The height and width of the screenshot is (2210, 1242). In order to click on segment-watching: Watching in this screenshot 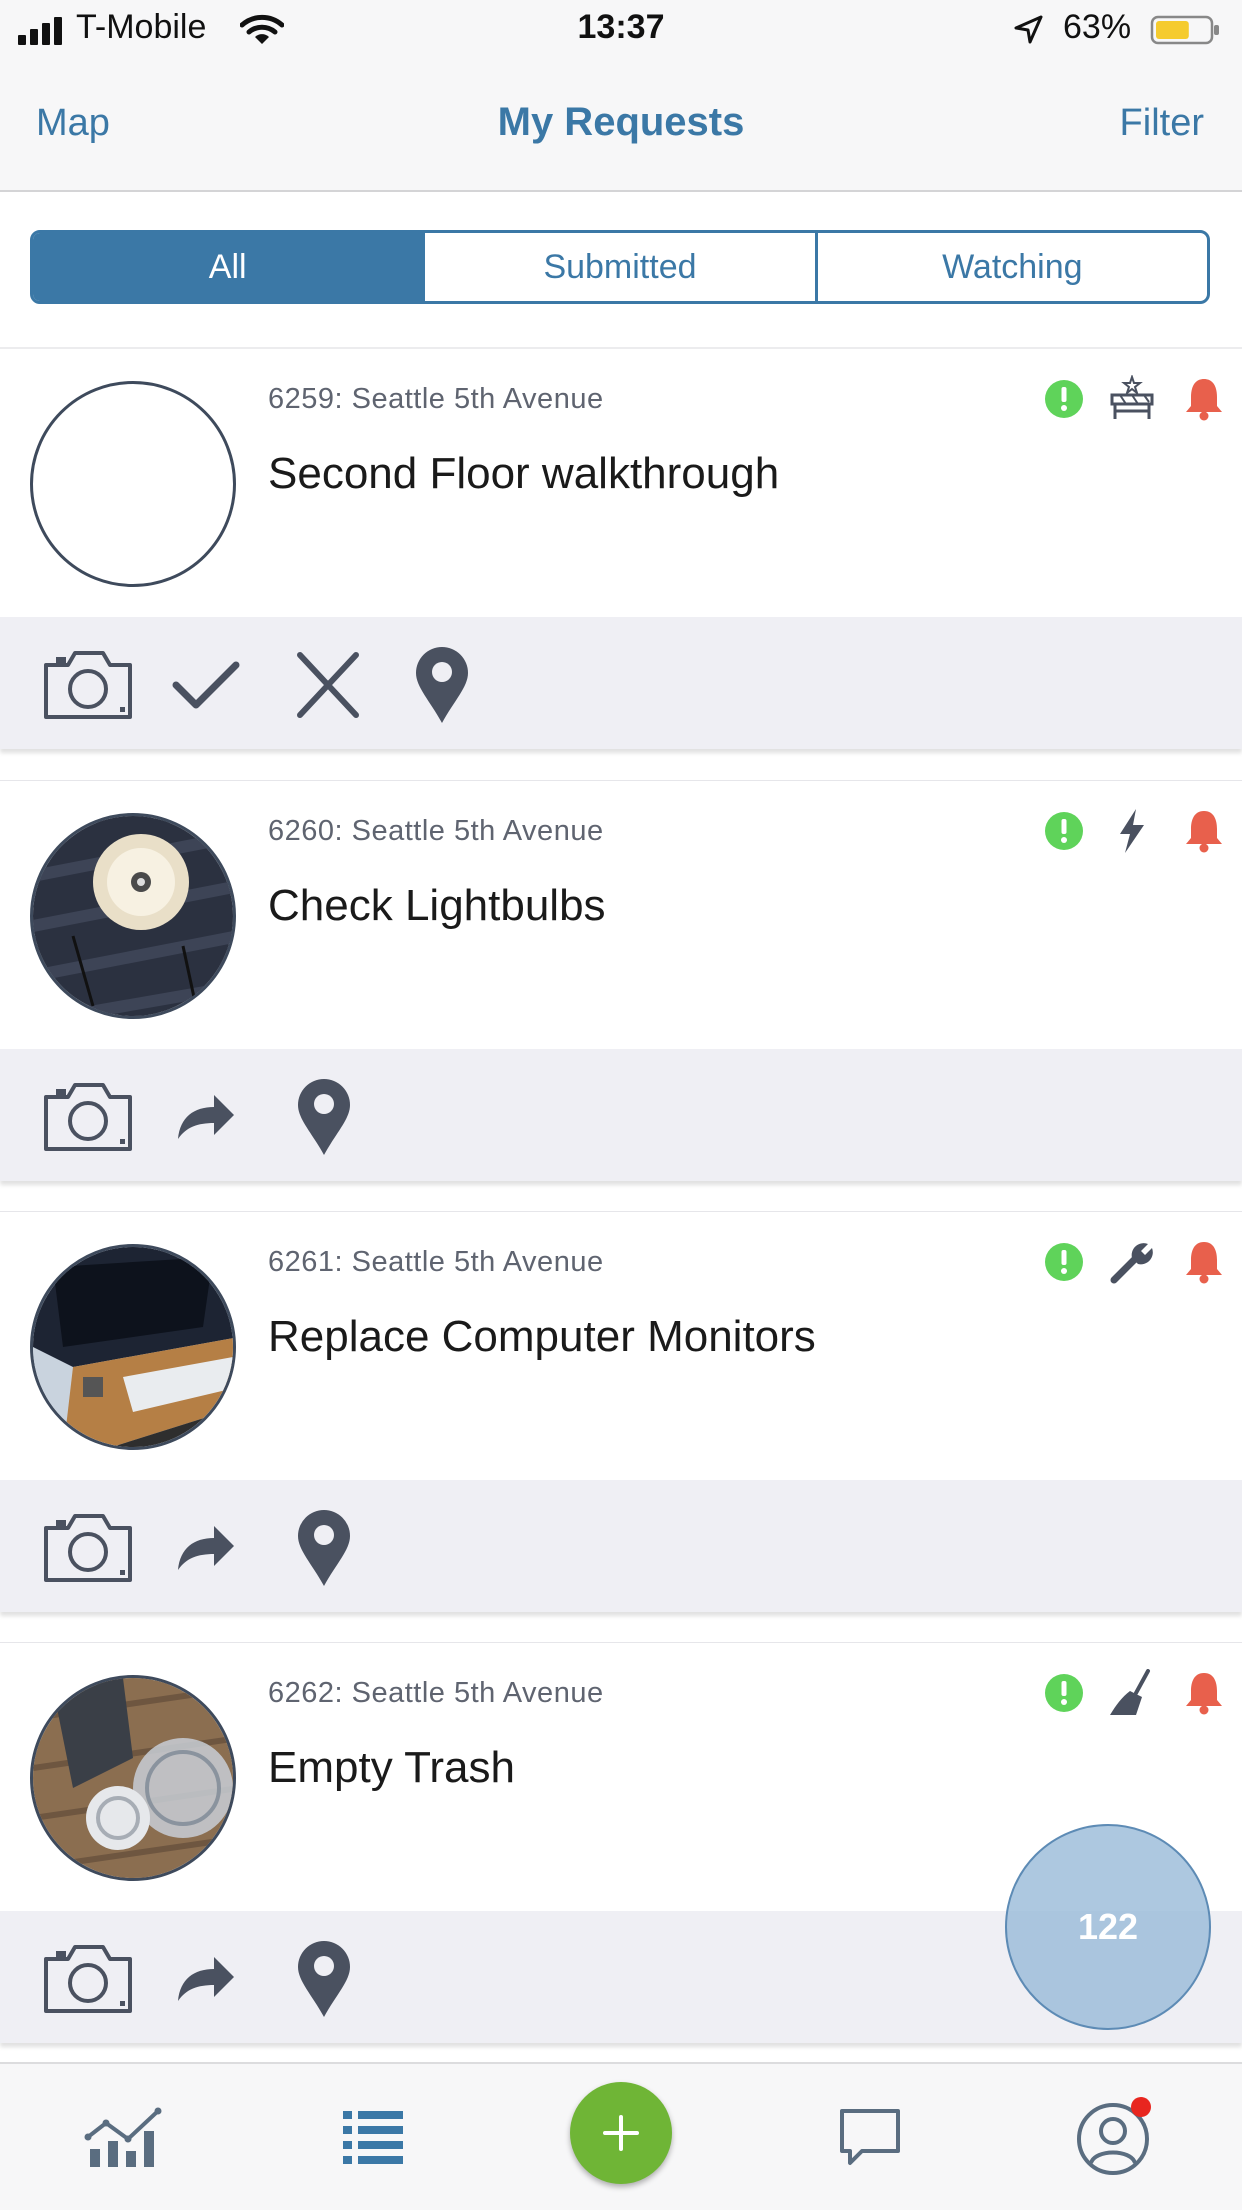, I will do `click(1010, 267)`.